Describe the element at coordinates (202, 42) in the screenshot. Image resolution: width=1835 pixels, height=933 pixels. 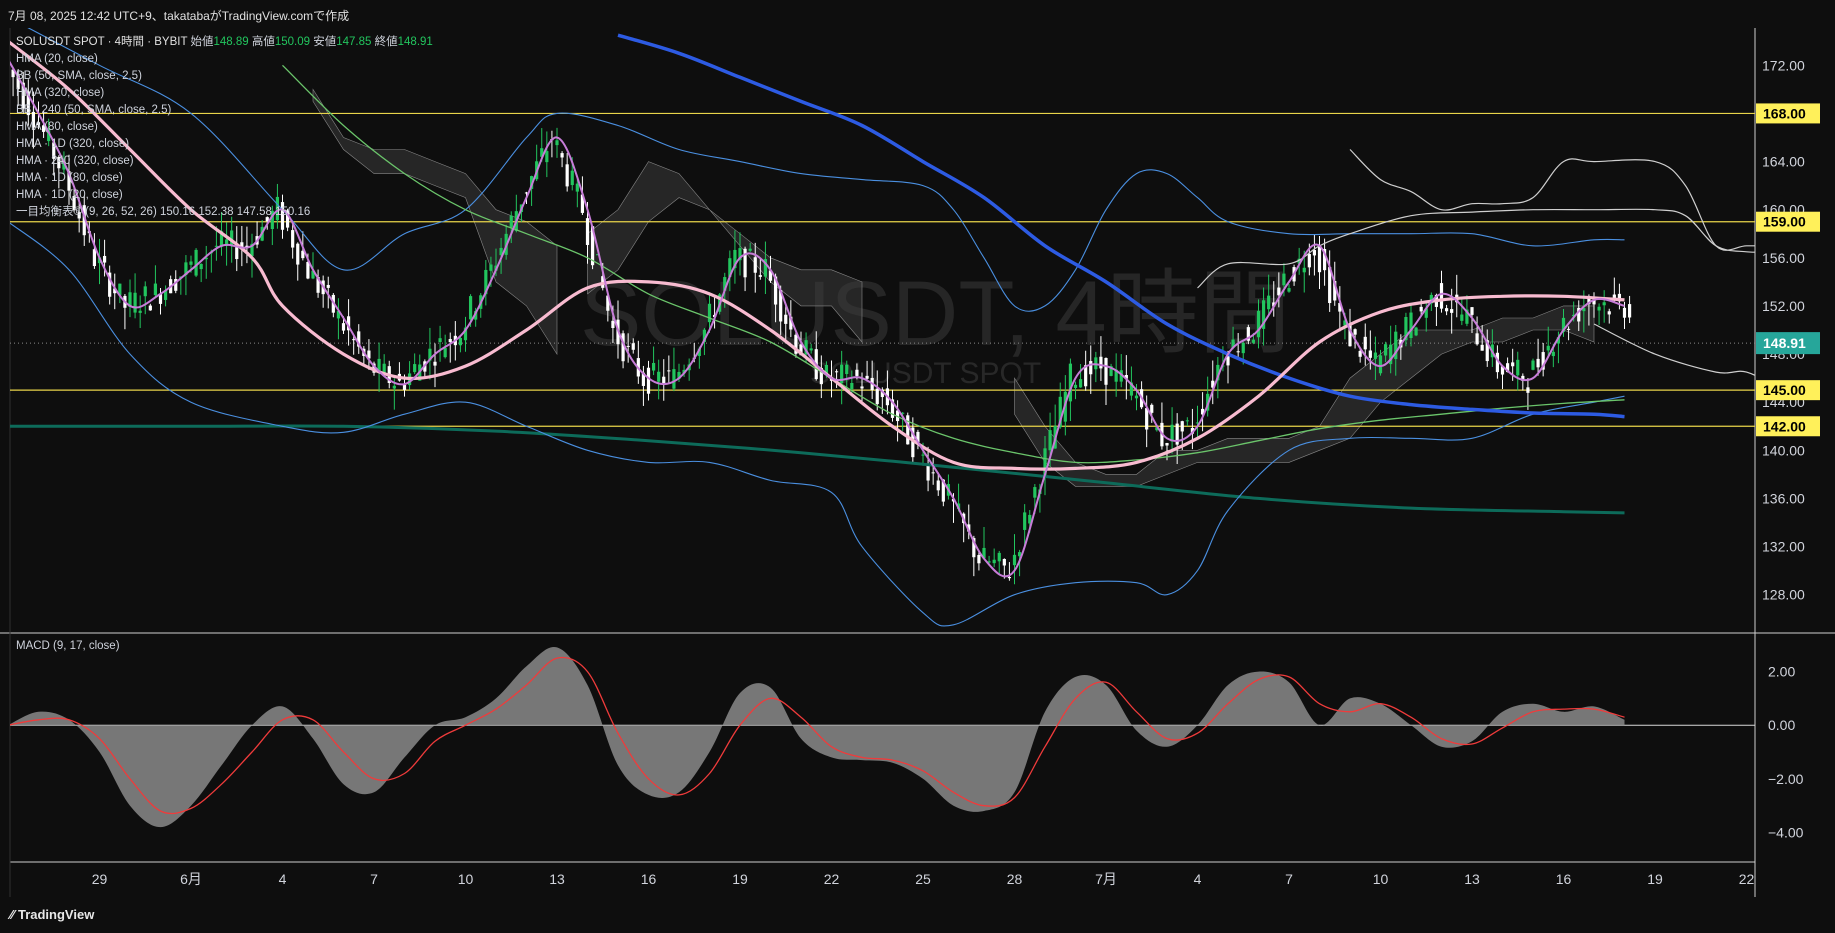
I see `ohlc-open-label: 始値` at that location.